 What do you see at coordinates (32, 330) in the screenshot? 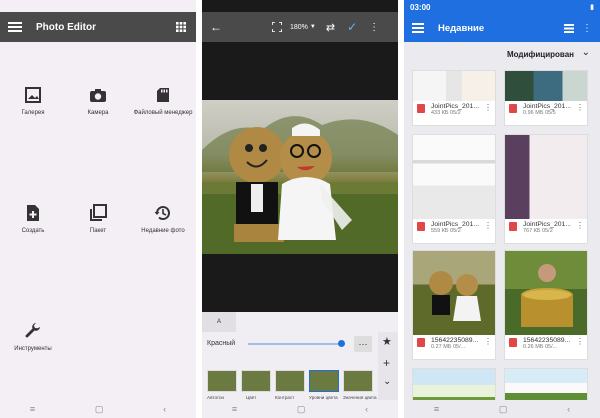
I see `wrench-icon` at bounding box center [32, 330].